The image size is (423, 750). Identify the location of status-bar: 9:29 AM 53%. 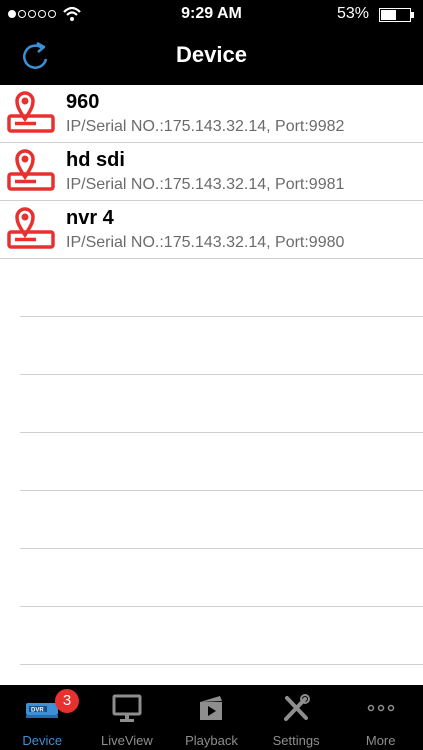
(211, 15).